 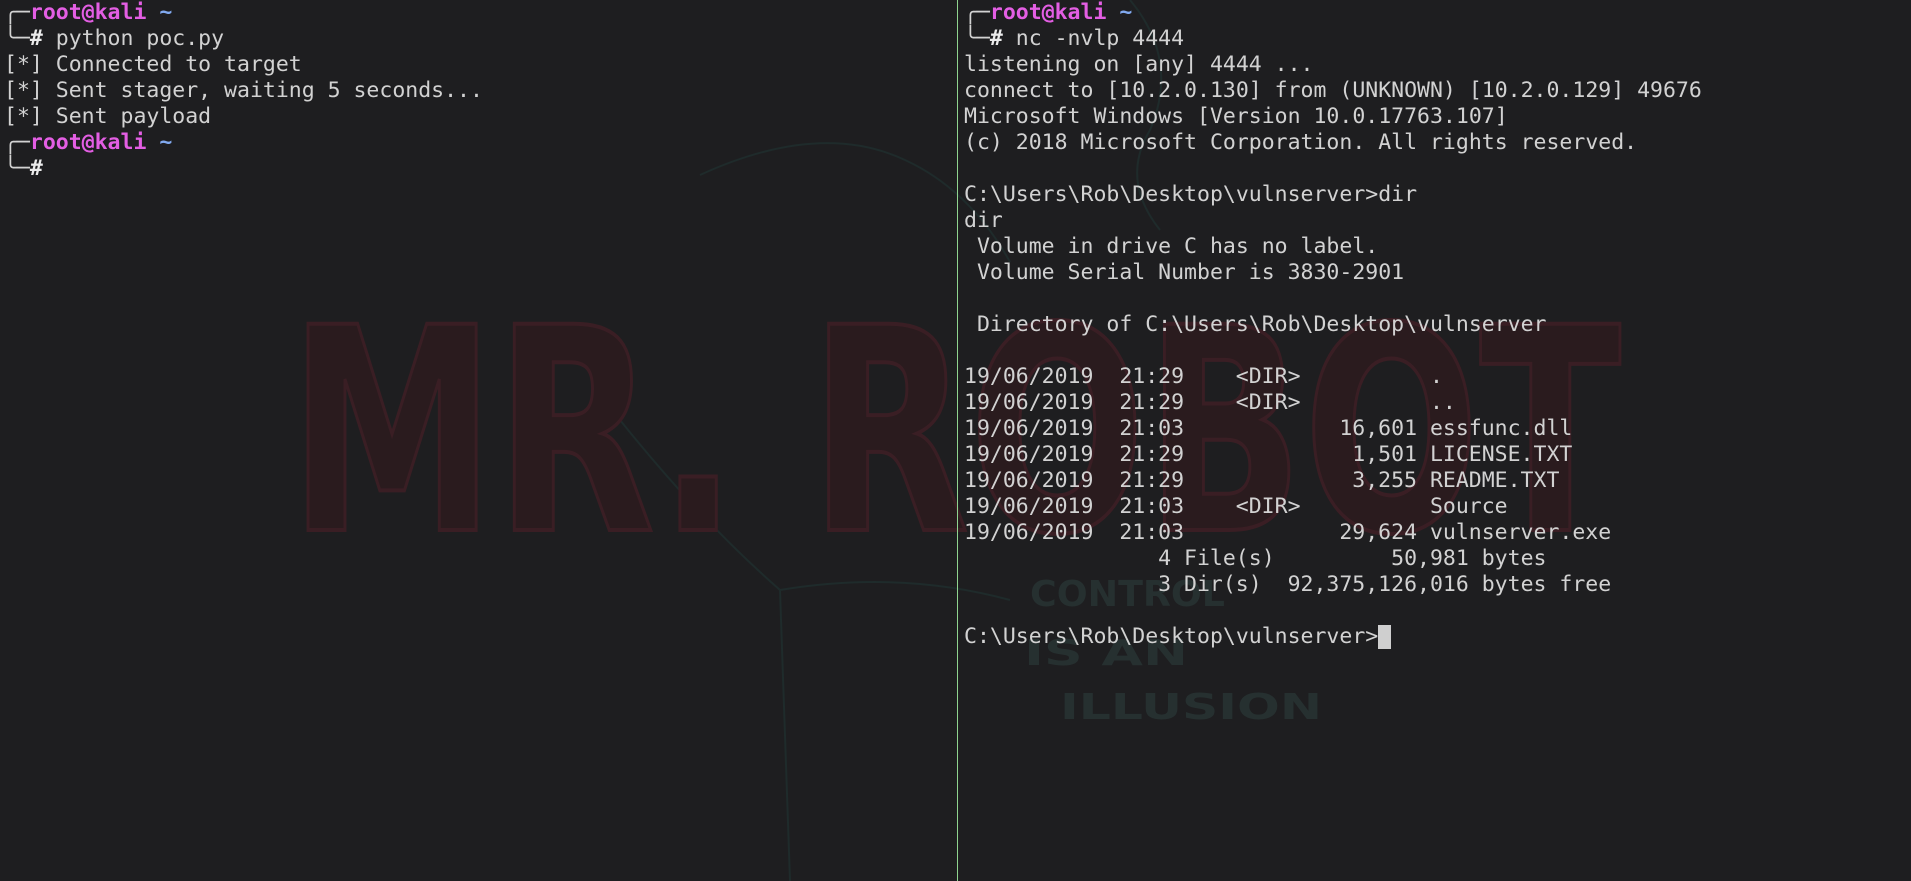 I want to click on dir-summary-line: 3 Dir(s) 92,375,126,016 bytes free, so click(x=1437, y=585).